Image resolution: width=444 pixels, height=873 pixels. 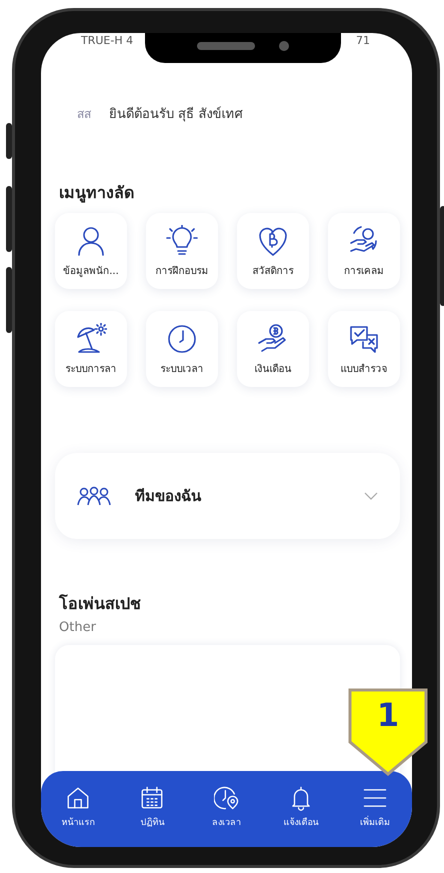 What do you see at coordinates (78, 798) in the screenshot?
I see `home-icon` at bounding box center [78, 798].